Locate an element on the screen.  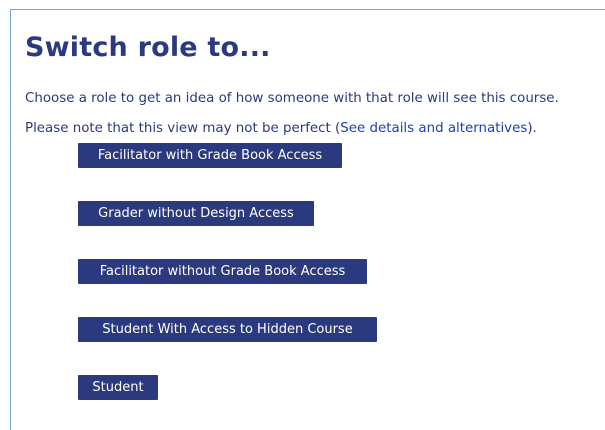
details-alternatives-link: See details and alternatives is located at coordinates (433, 128).